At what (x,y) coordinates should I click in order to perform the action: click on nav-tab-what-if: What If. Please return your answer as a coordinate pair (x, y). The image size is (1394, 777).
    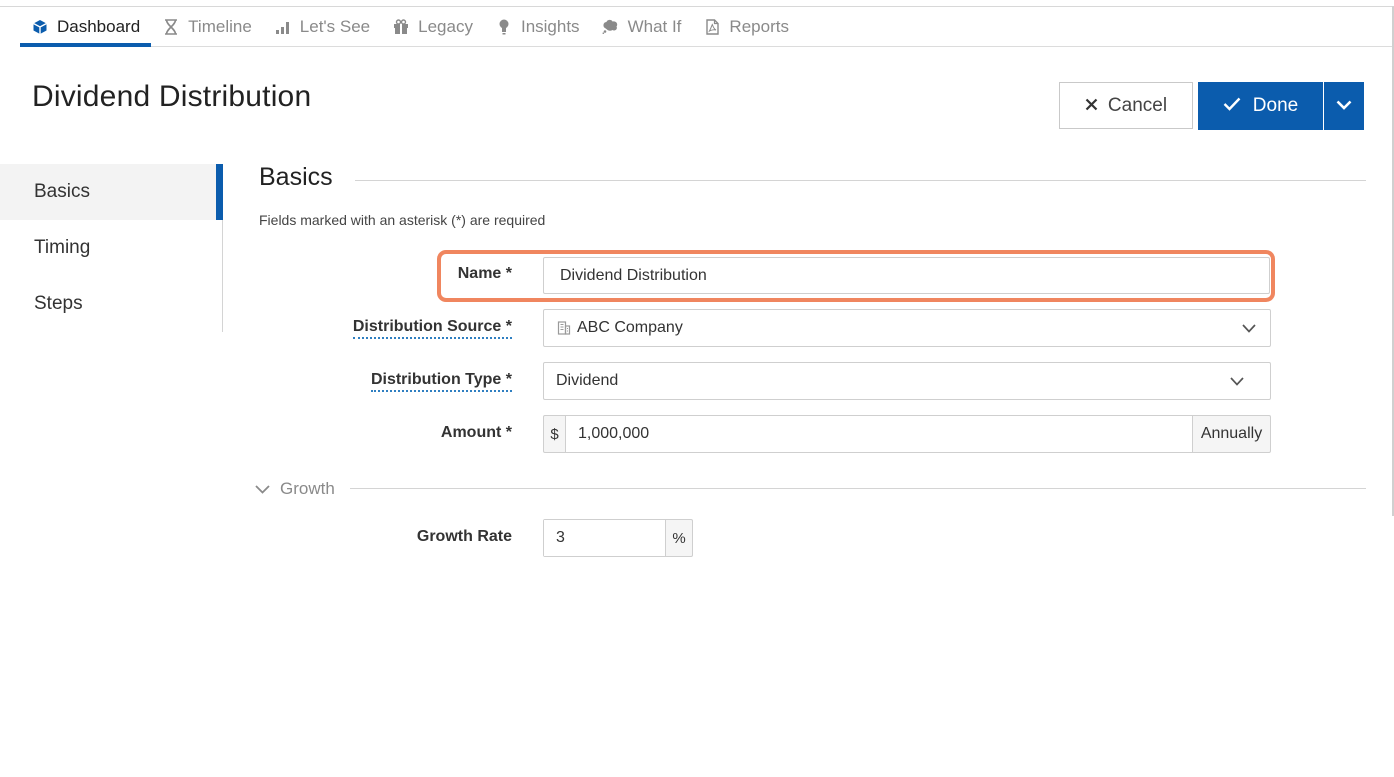
    Looking at the image, I should click on (642, 26).